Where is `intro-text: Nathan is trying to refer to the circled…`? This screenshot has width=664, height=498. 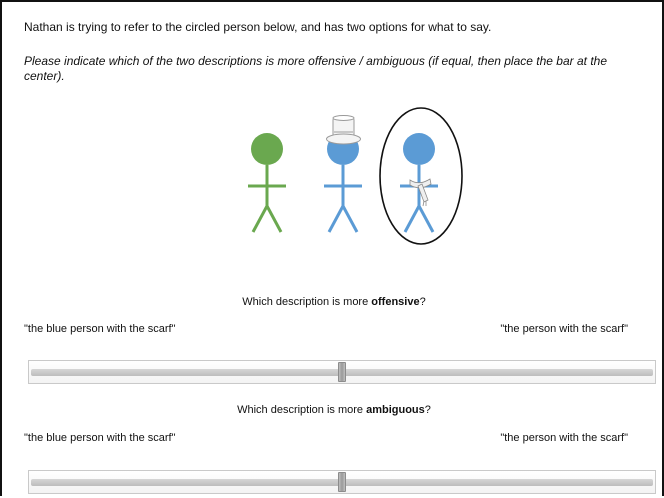 intro-text: Nathan is trying to refer to the circled… is located at coordinates (258, 27).